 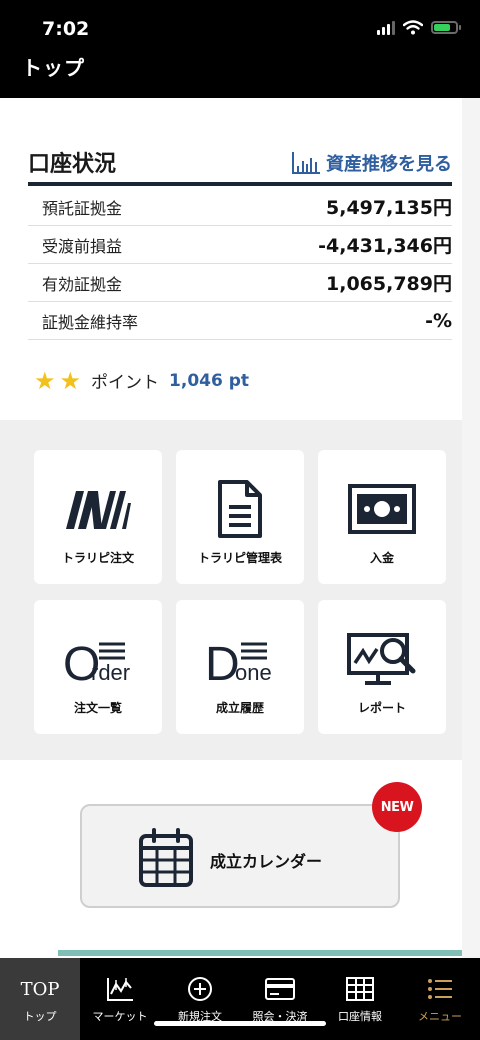 I want to click on tile-report: レポート, so click(x=382, y=667).